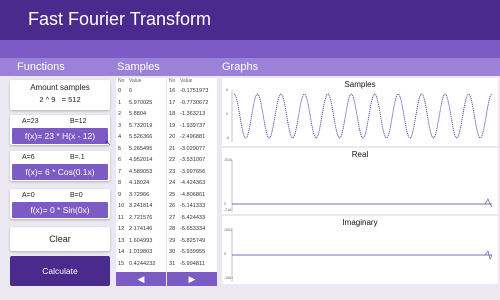  I want to click on sample-index: 22, so click(172, 160).